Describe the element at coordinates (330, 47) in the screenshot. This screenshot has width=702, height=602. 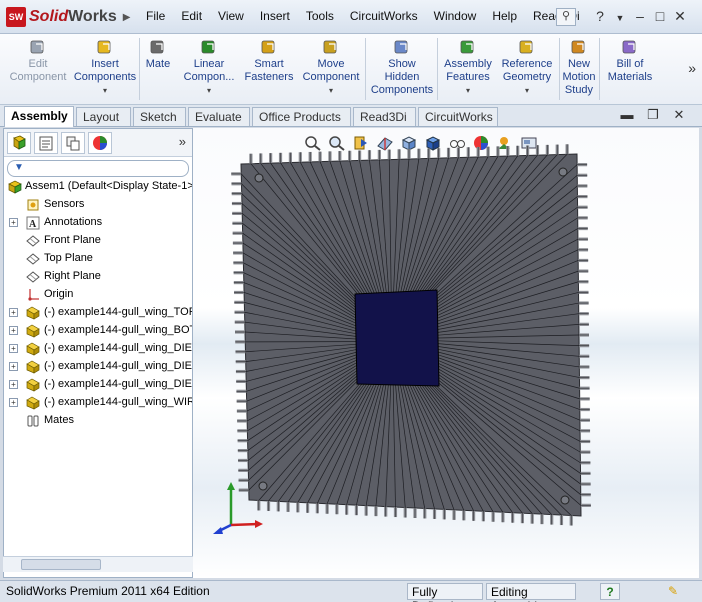
I see `move-component-icon` at that location.